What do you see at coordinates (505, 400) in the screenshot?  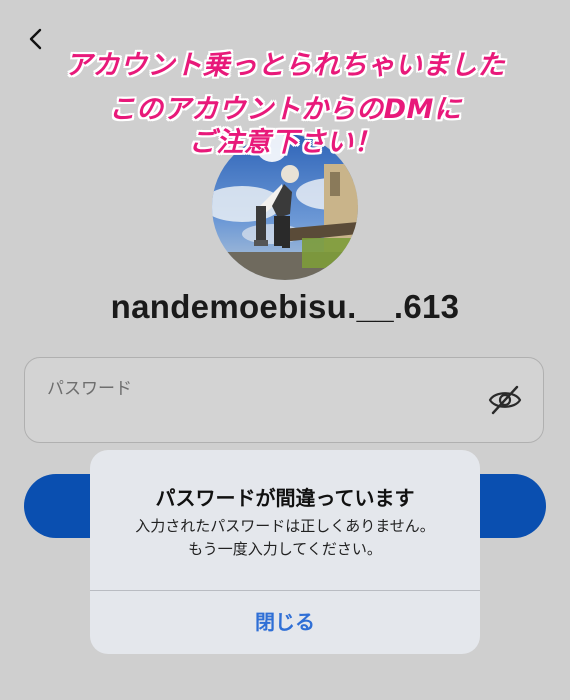 I see `eye-slash-icon` at bounding box center [505, 400].